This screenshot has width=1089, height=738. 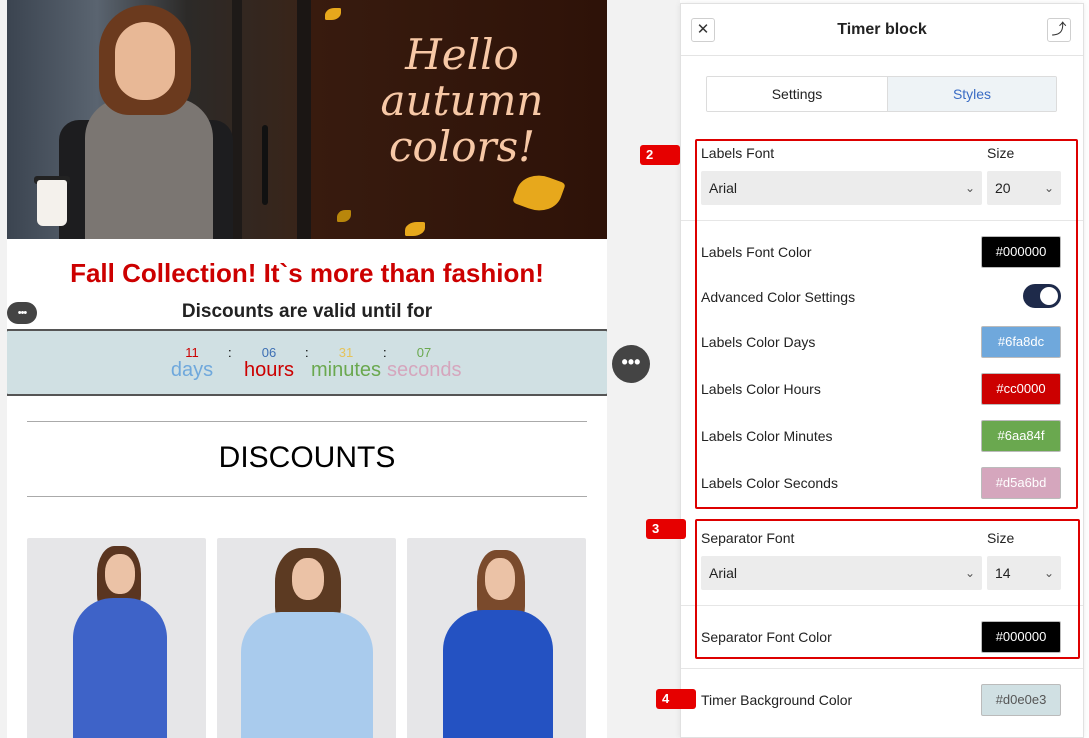 I want to click on timer-minutes-value: 31, so click(x=346, y=352).